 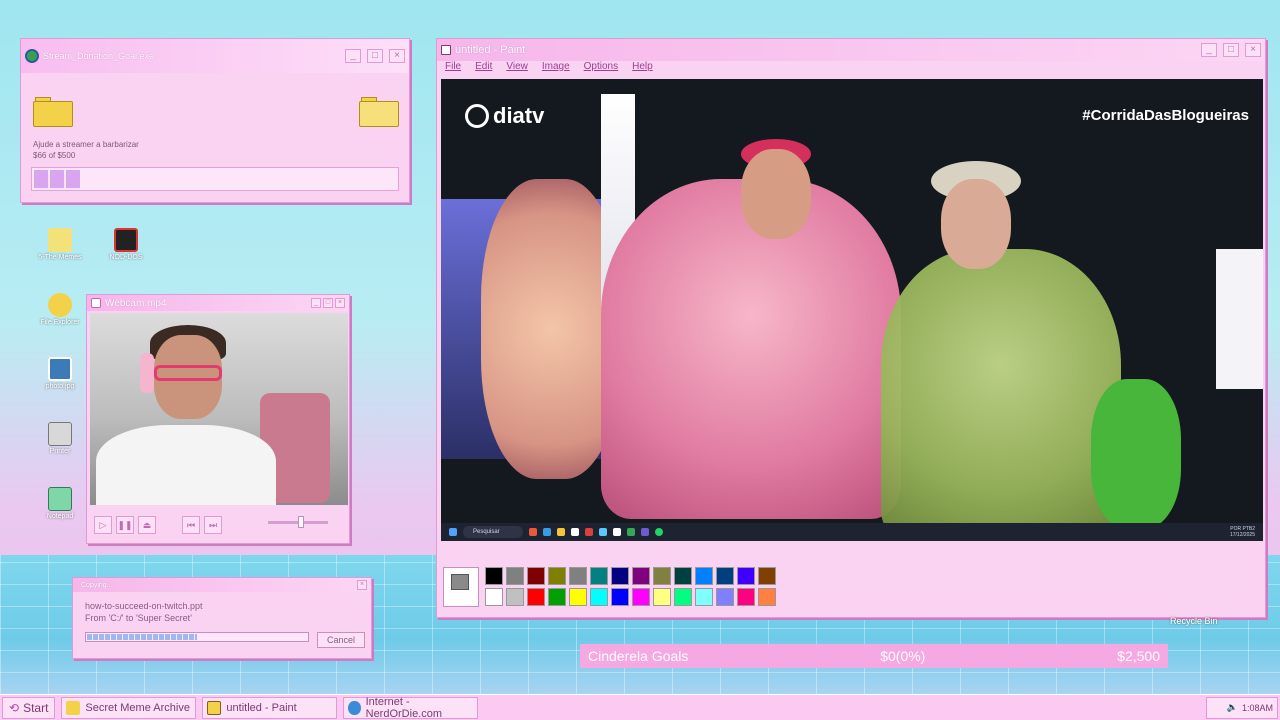 I want to click on paint-titlebar: untitled - Paint _ □ ×, so click(x=851, y=50).